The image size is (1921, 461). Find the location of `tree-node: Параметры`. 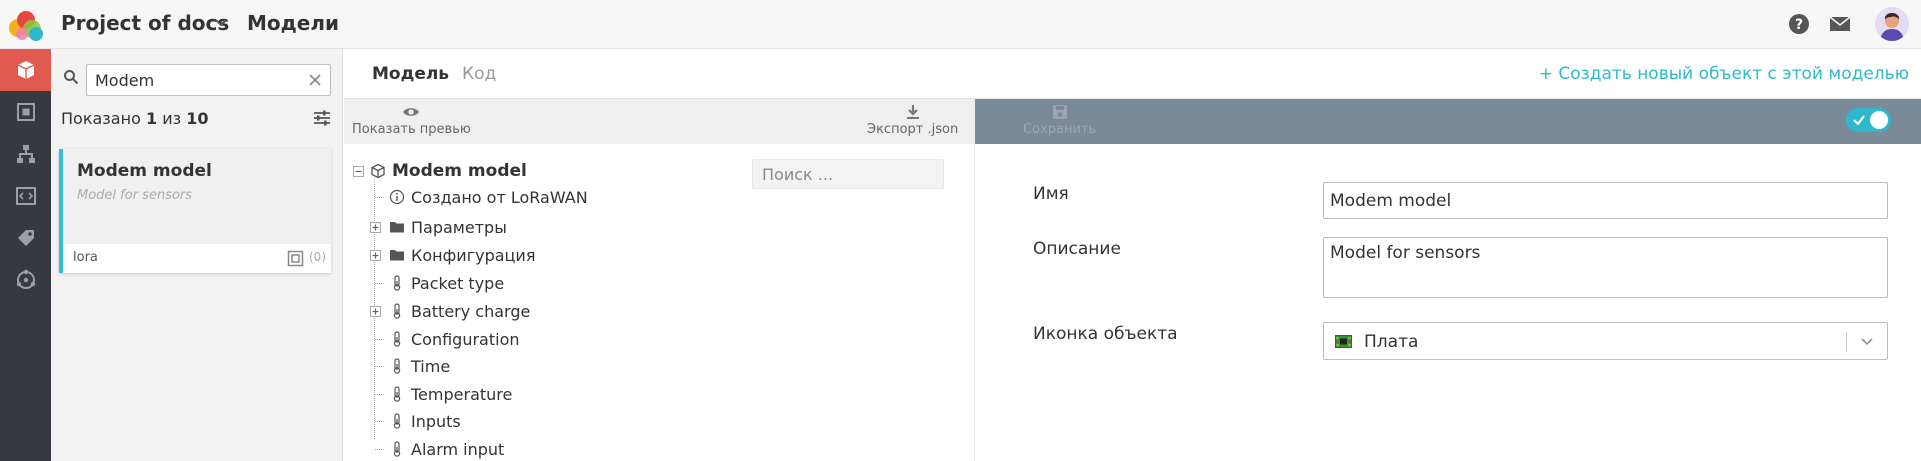

tree-node: Параметры is located at coordinates (448, 227).